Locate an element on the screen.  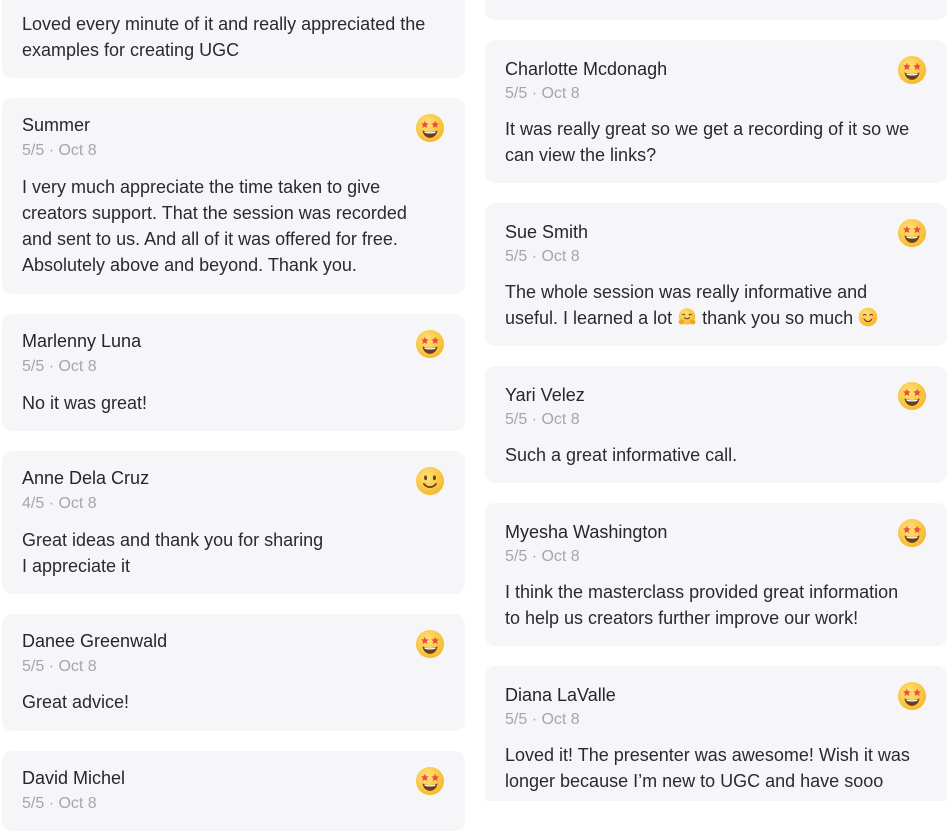
reviewer-name: Yari Velez is located at coordinates (545, 395).